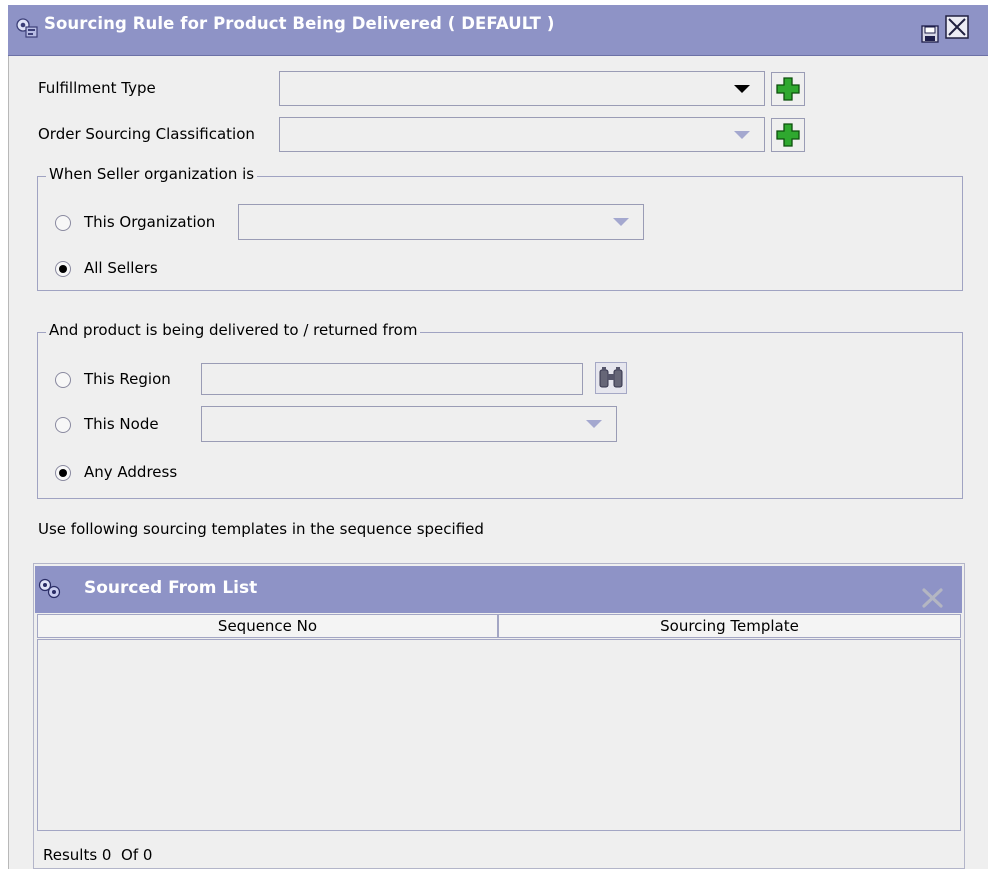 This screenshot has height=869, width=988. I want to click on column-header-sourcing-template: Sourcing Template, so click(729, 626).